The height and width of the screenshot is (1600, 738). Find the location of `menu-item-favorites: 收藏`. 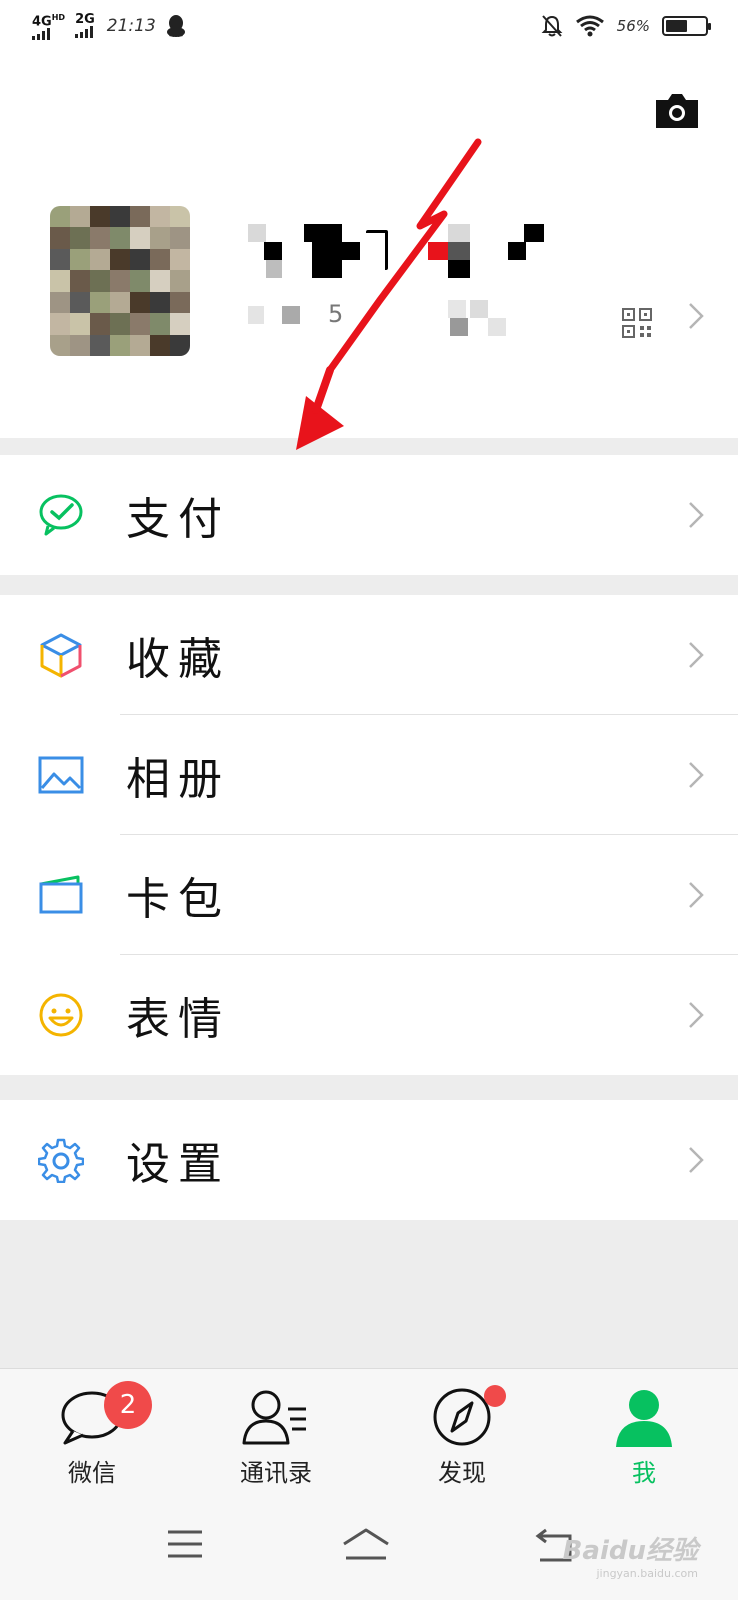

menu-item-favorites: 收藏 is located at coordinates (369, 655).